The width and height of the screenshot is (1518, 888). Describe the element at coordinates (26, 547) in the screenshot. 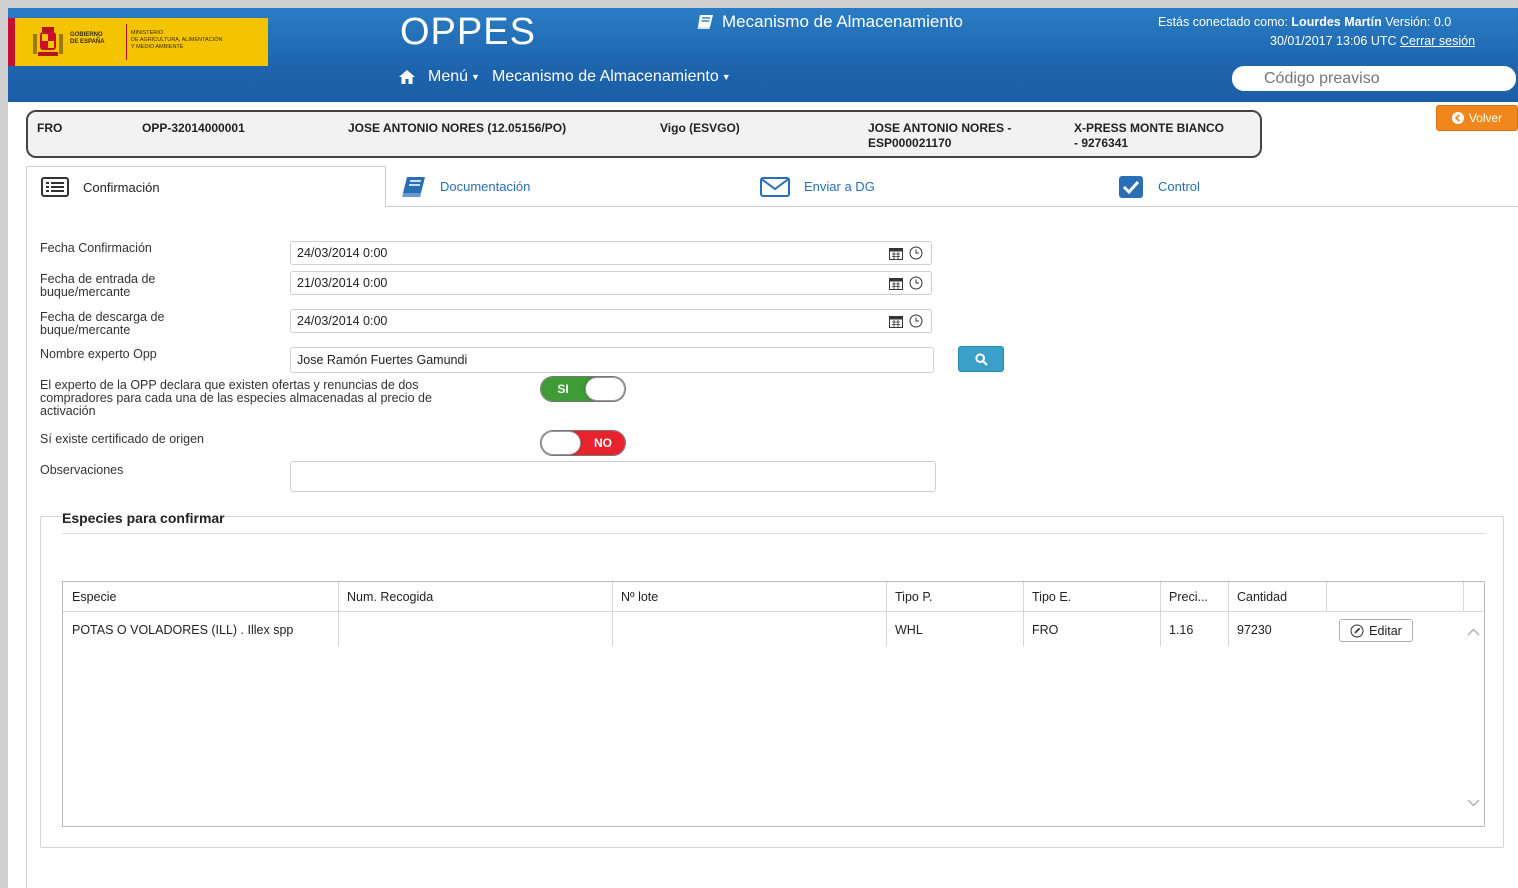

I see `tab-panel-border` at that location.